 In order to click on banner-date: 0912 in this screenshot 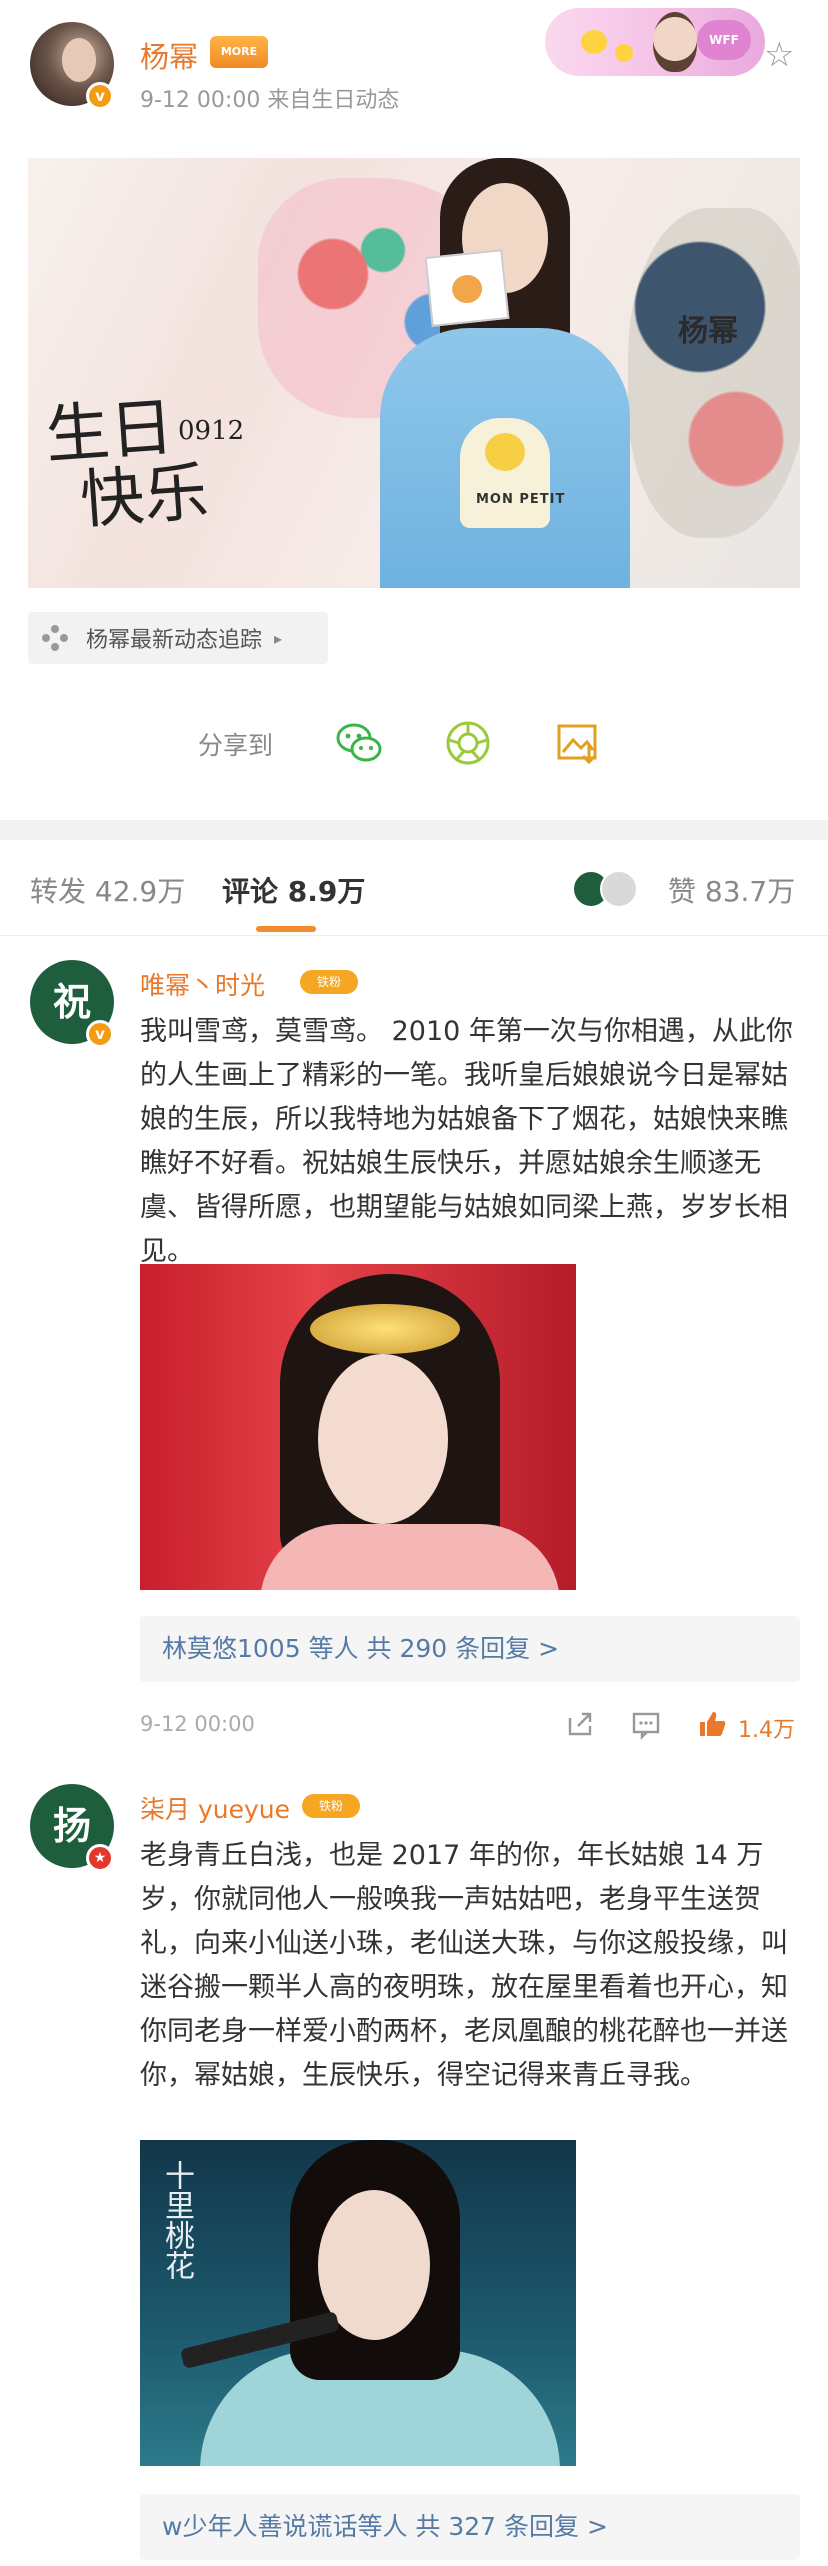, I will do `click(211, 431)`.